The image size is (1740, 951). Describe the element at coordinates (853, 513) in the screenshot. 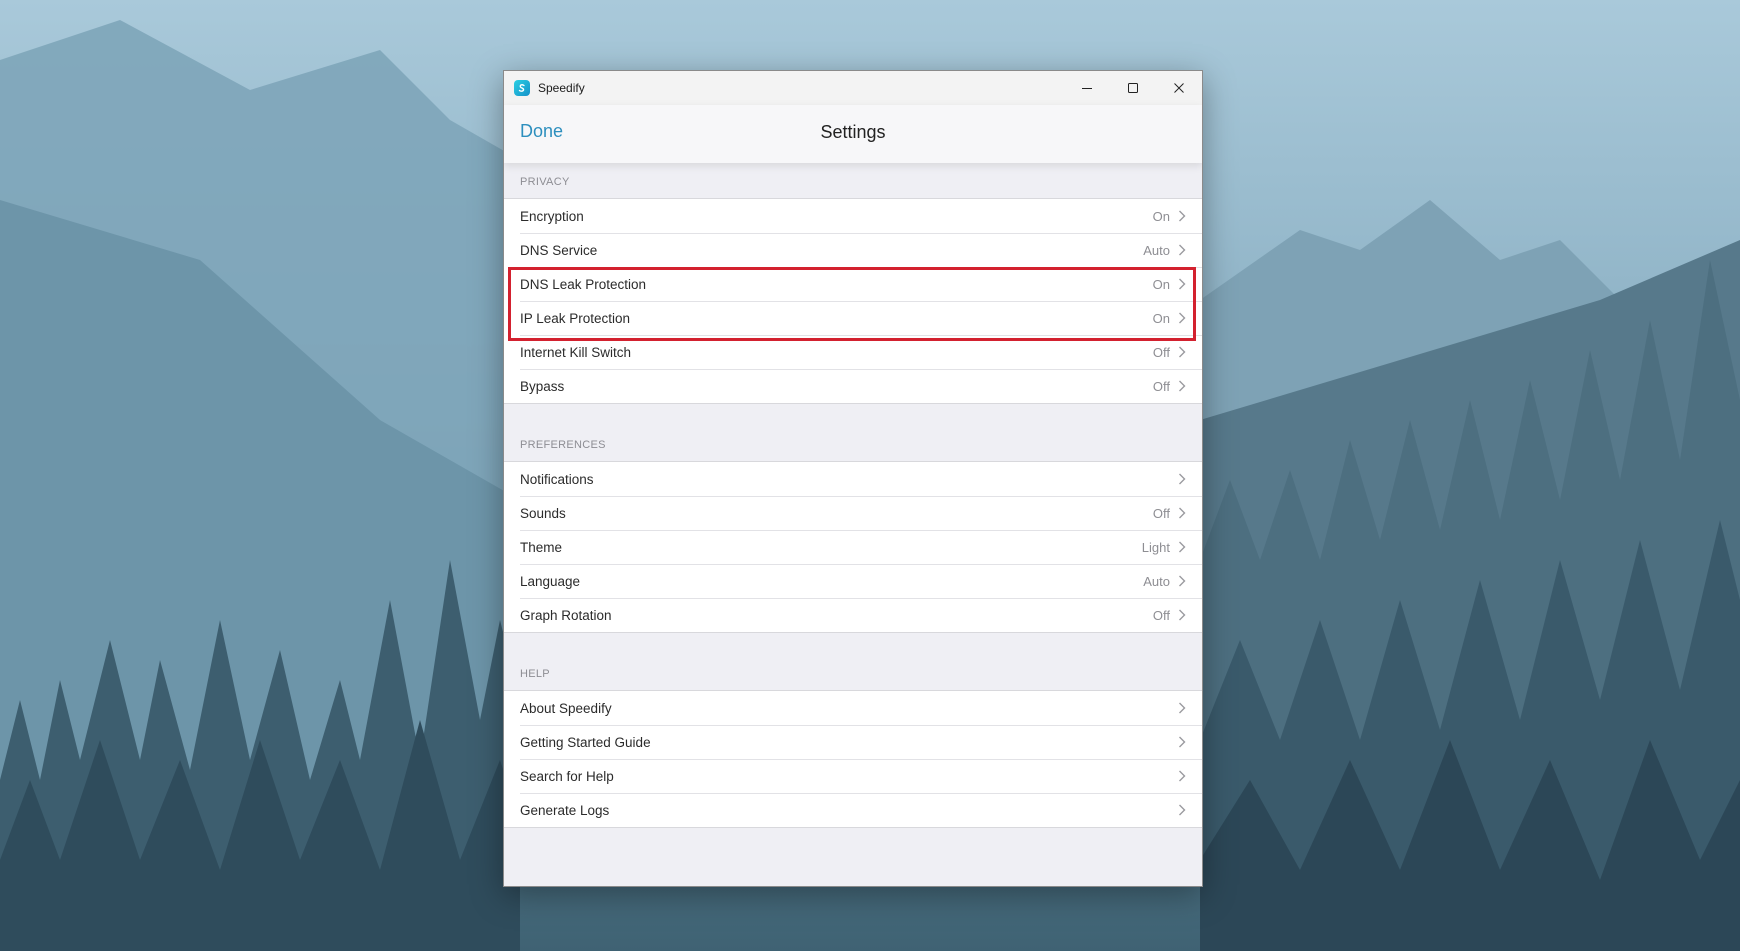

I see `setting-row-sounds: Sounds Off` at that location.